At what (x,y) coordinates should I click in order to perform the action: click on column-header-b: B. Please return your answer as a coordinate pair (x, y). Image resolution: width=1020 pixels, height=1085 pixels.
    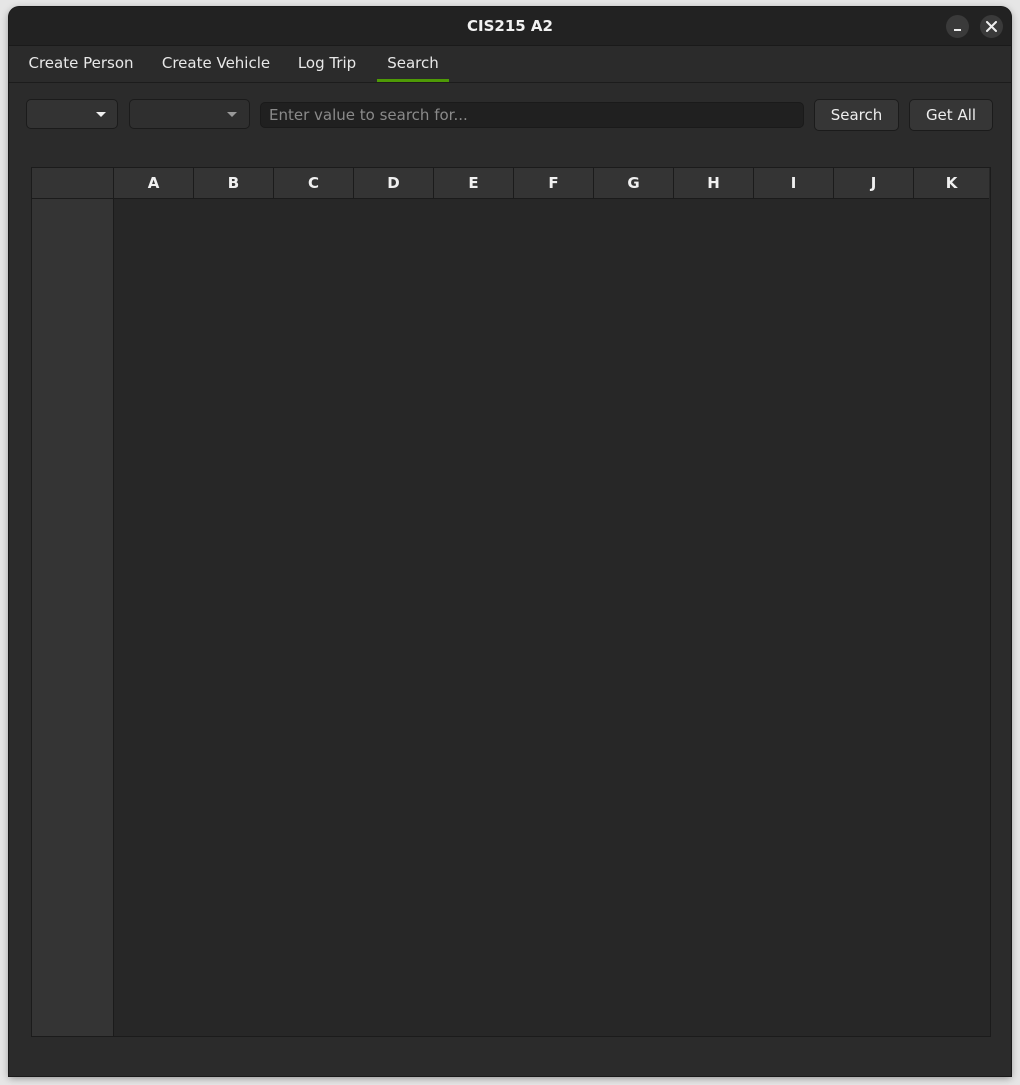
    Looking at the image, I should click on (234, 183).